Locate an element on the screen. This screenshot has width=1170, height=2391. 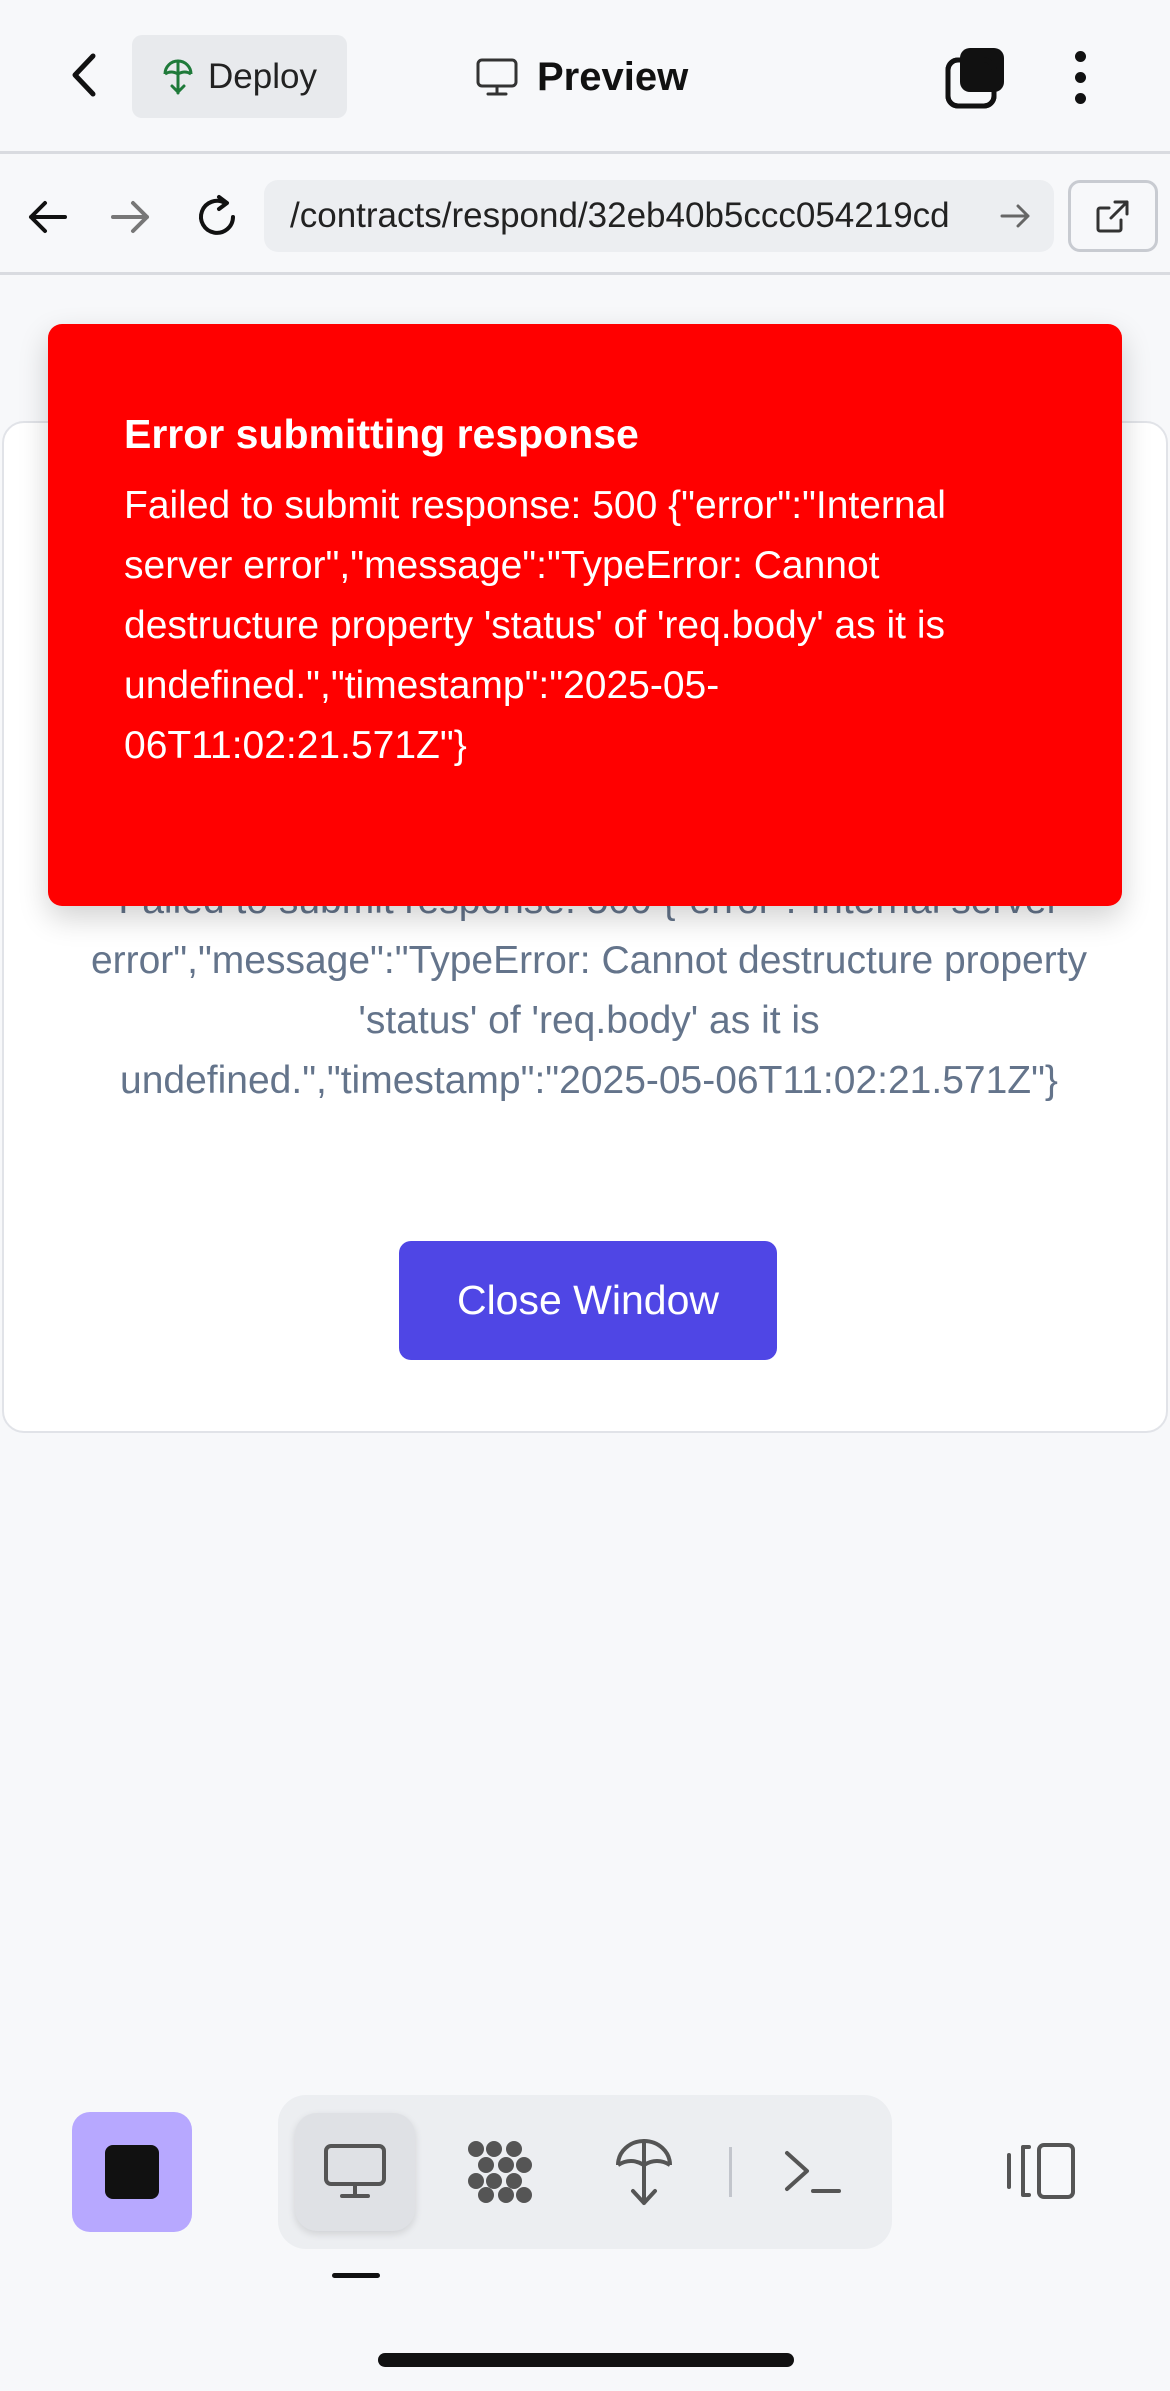
page-title: Preview is located at coordinates (581, 77).